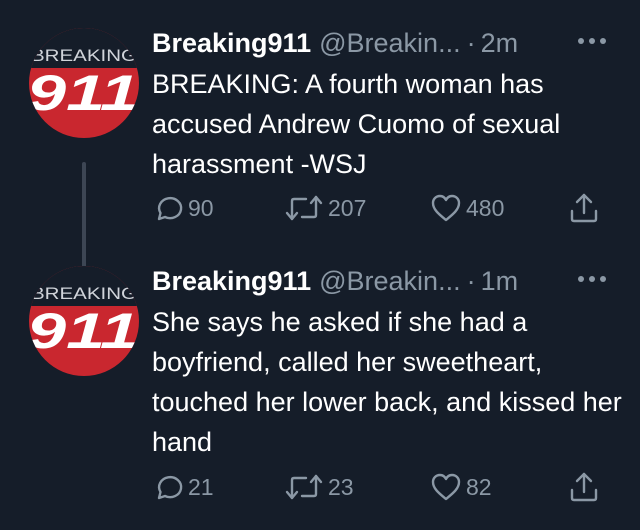  I want to click on like-count: 82, so click(479, 486).